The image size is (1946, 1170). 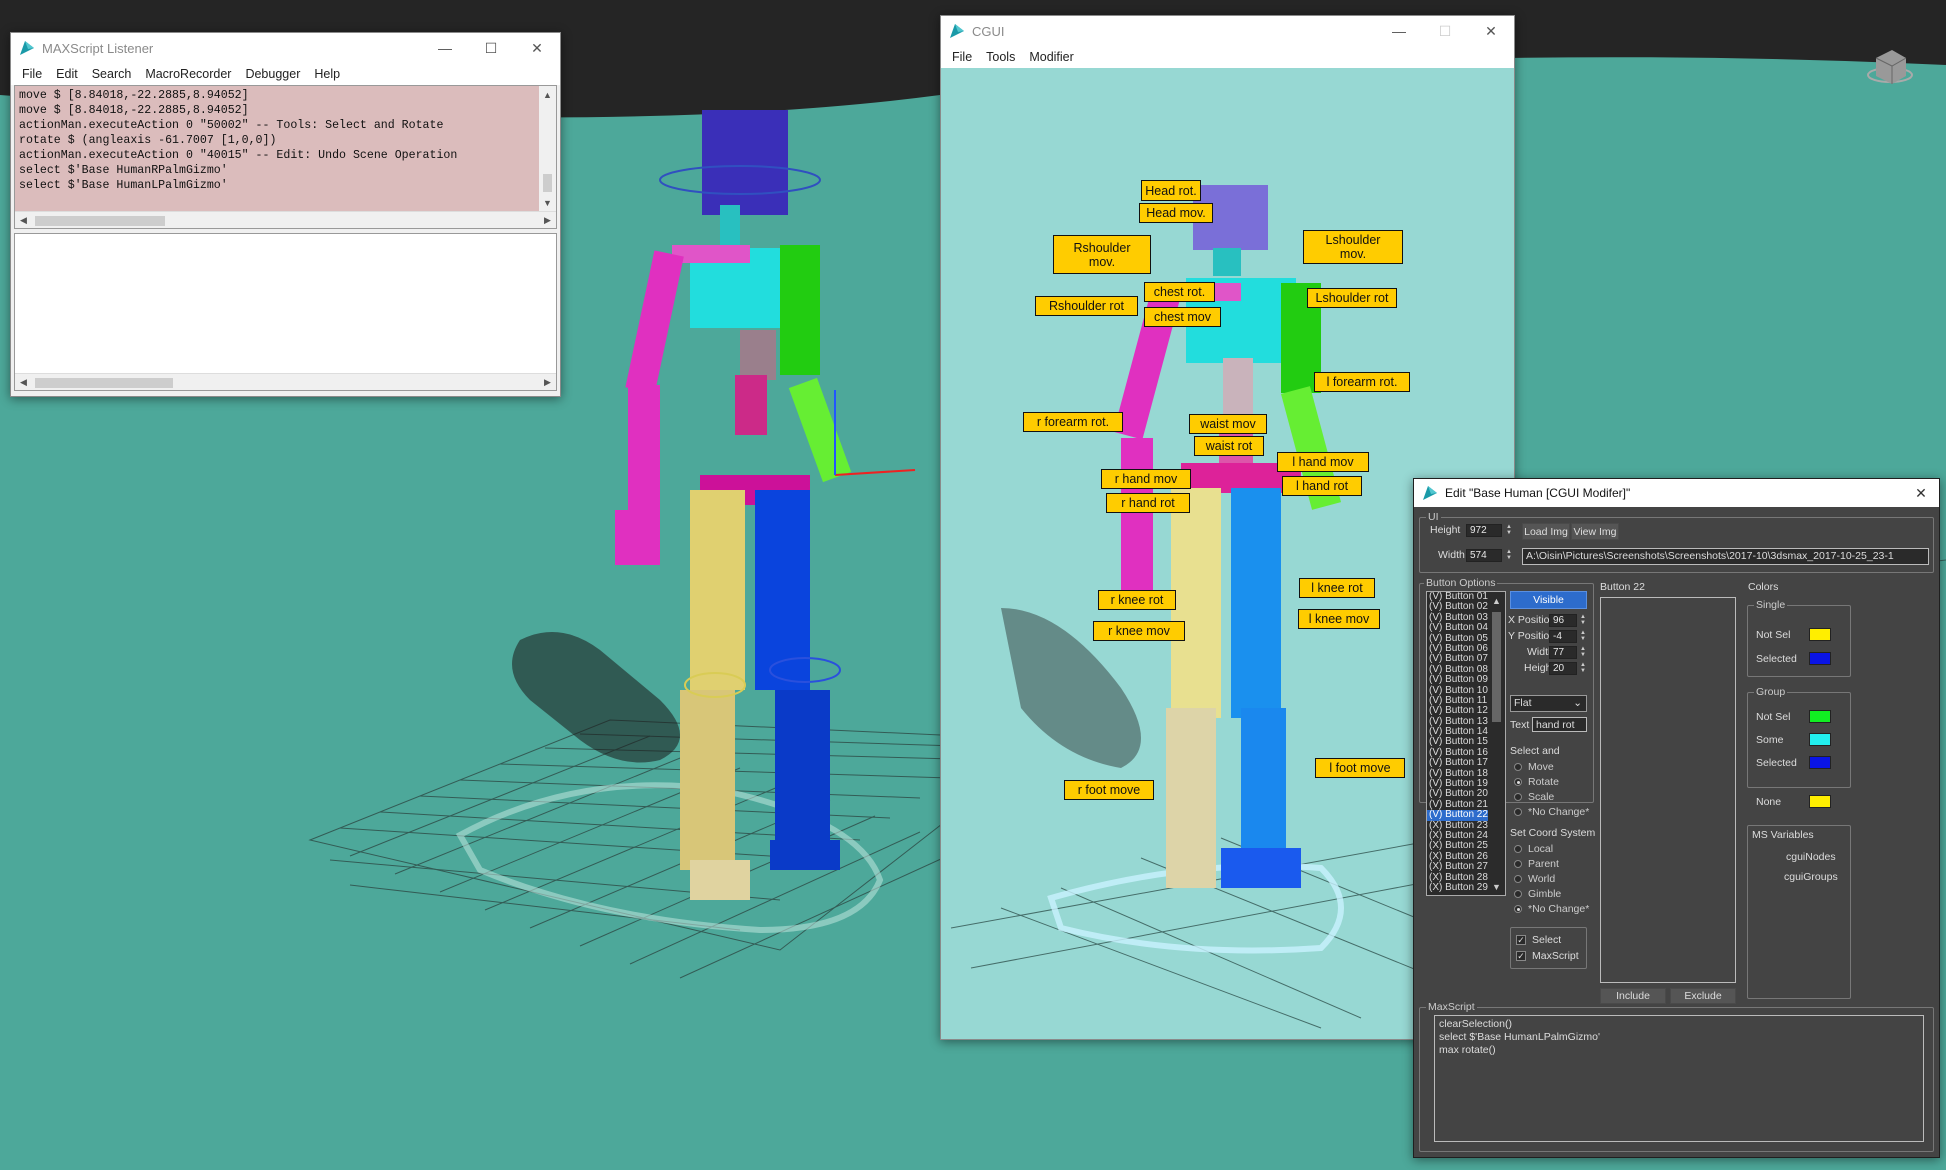 I want to click on lshoulder-rot-button: Lshoulder rot, so click(x=1352, y=298).